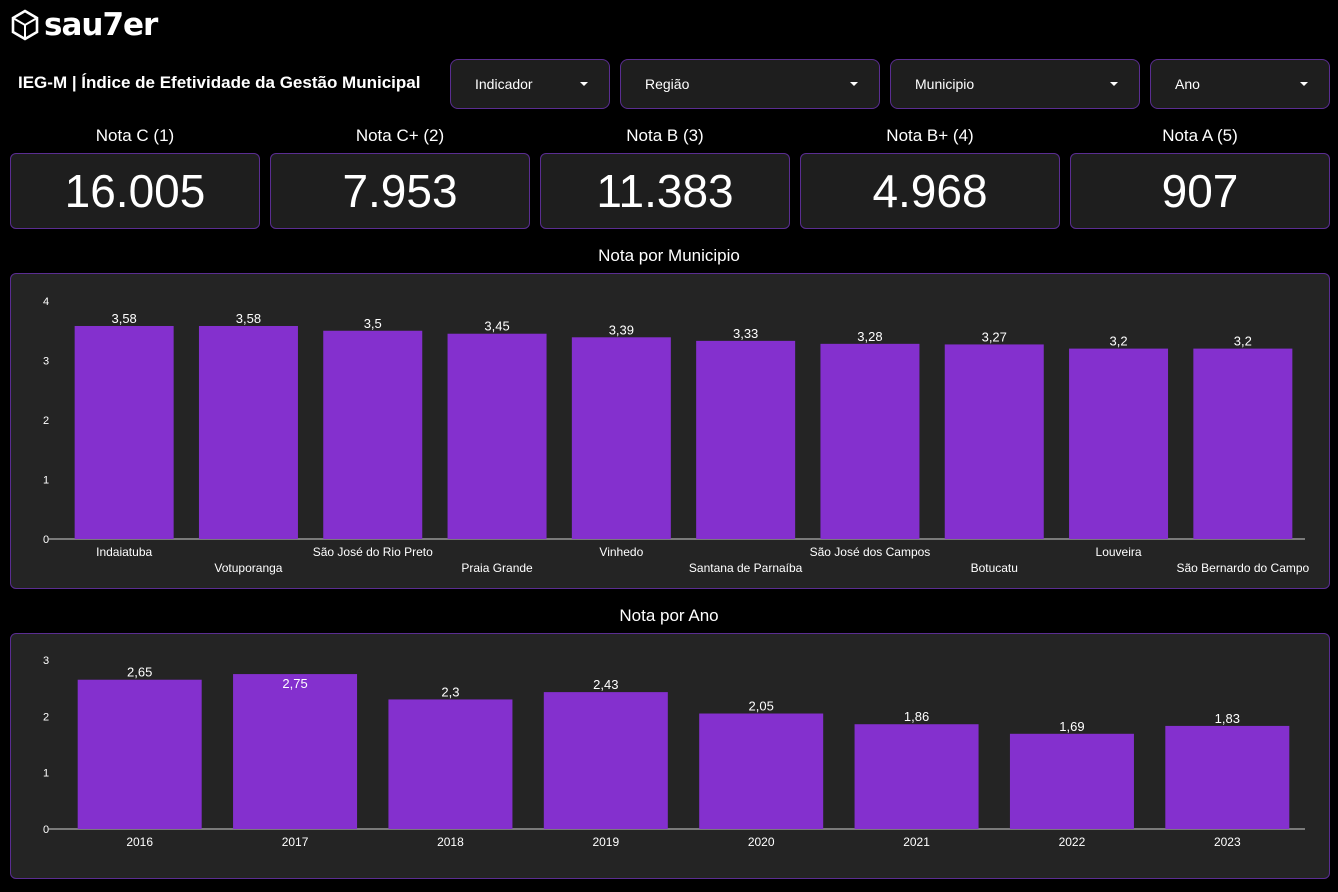 This screenshot has width=1338, height=892. I want to click on brand-logo: sau7er, so click(84, 24).